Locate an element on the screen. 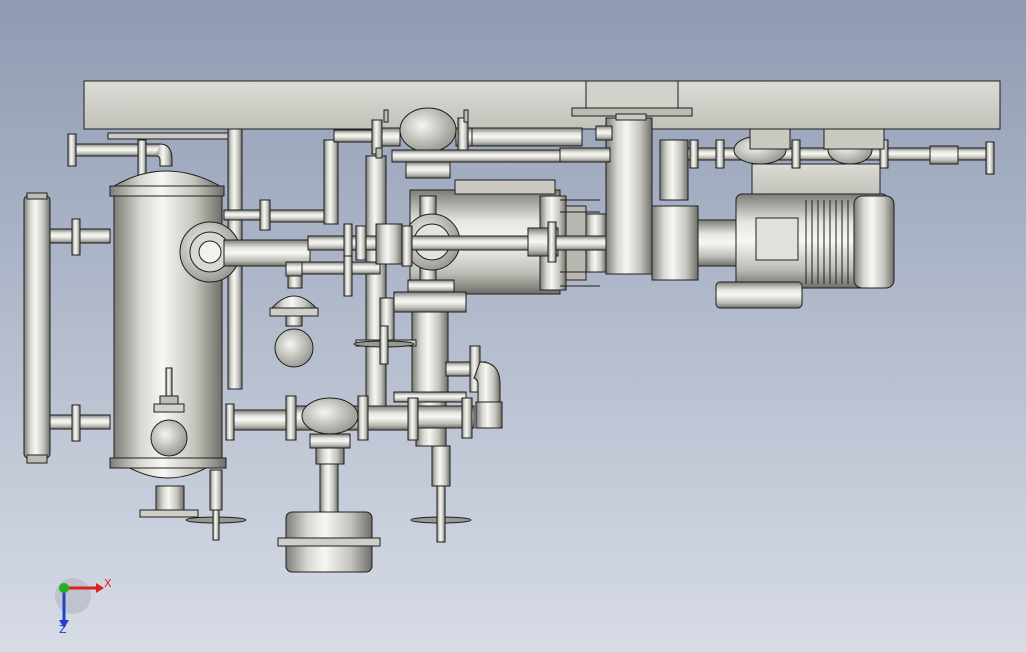  triad-origin-shadow is located at coordinates (73, 596).